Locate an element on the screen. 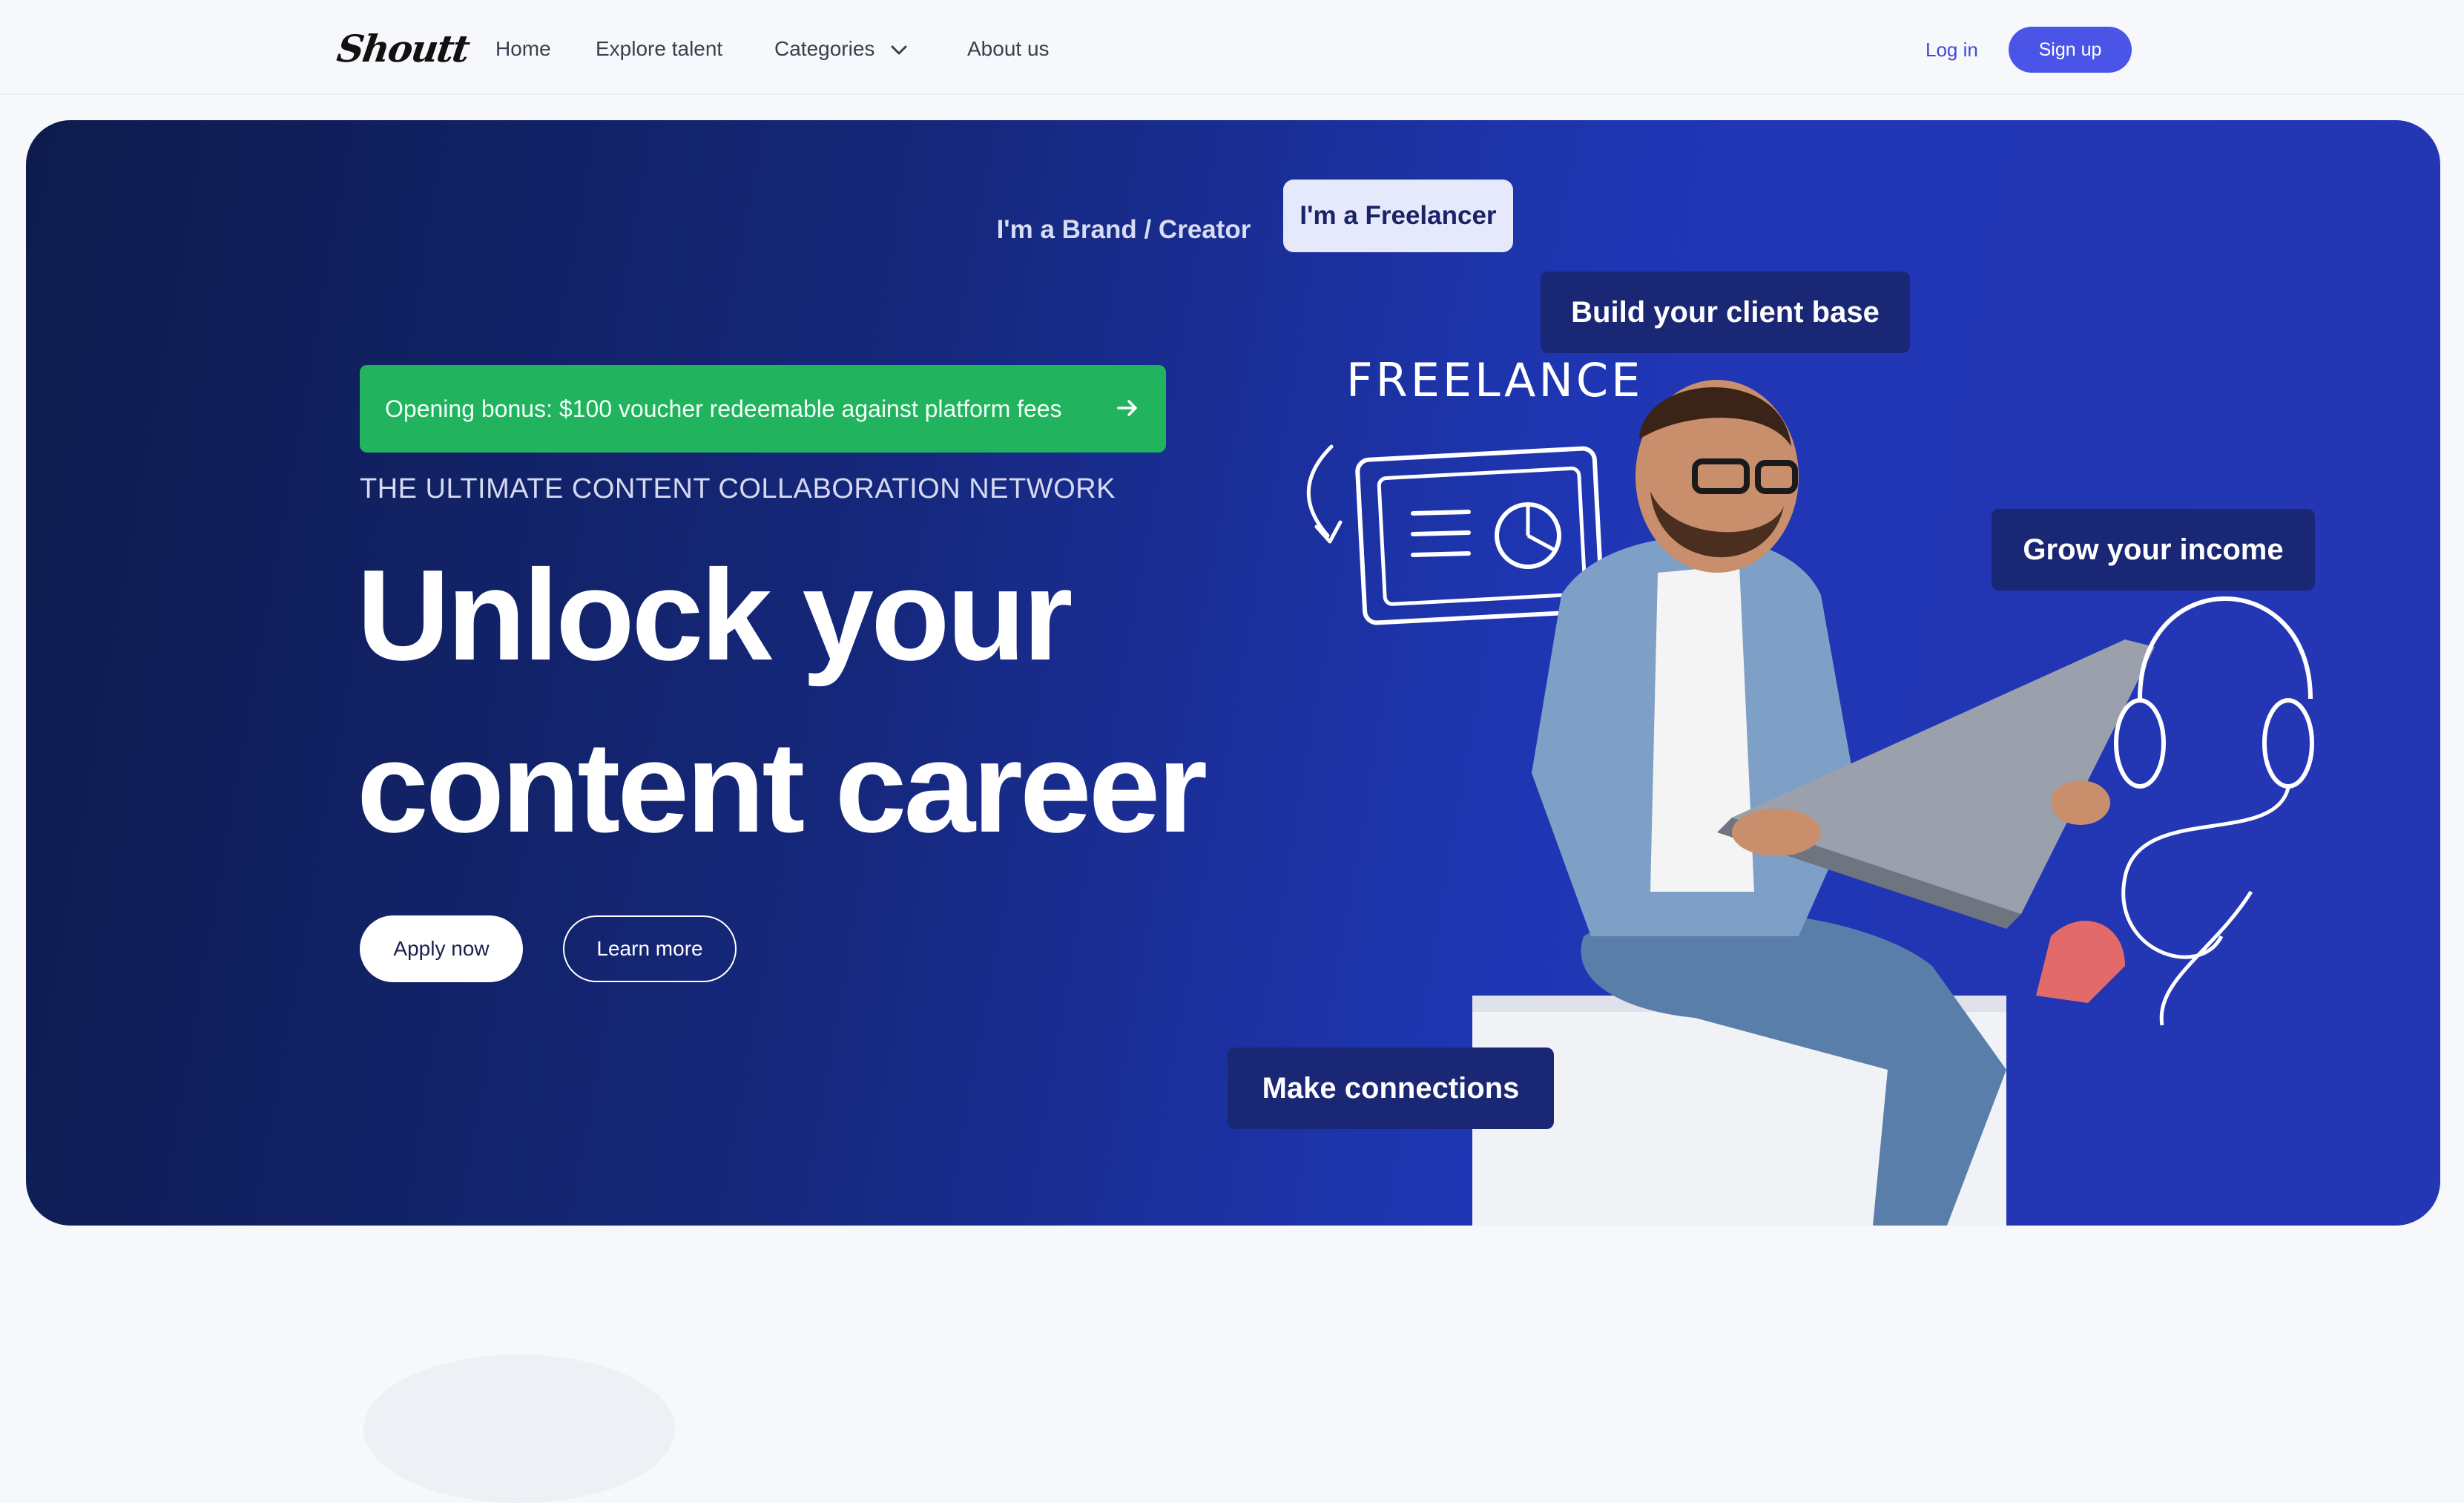 The image size is (2464, 1503). chip-make-connections: Make connections is located at coordinates (1391, 1088).